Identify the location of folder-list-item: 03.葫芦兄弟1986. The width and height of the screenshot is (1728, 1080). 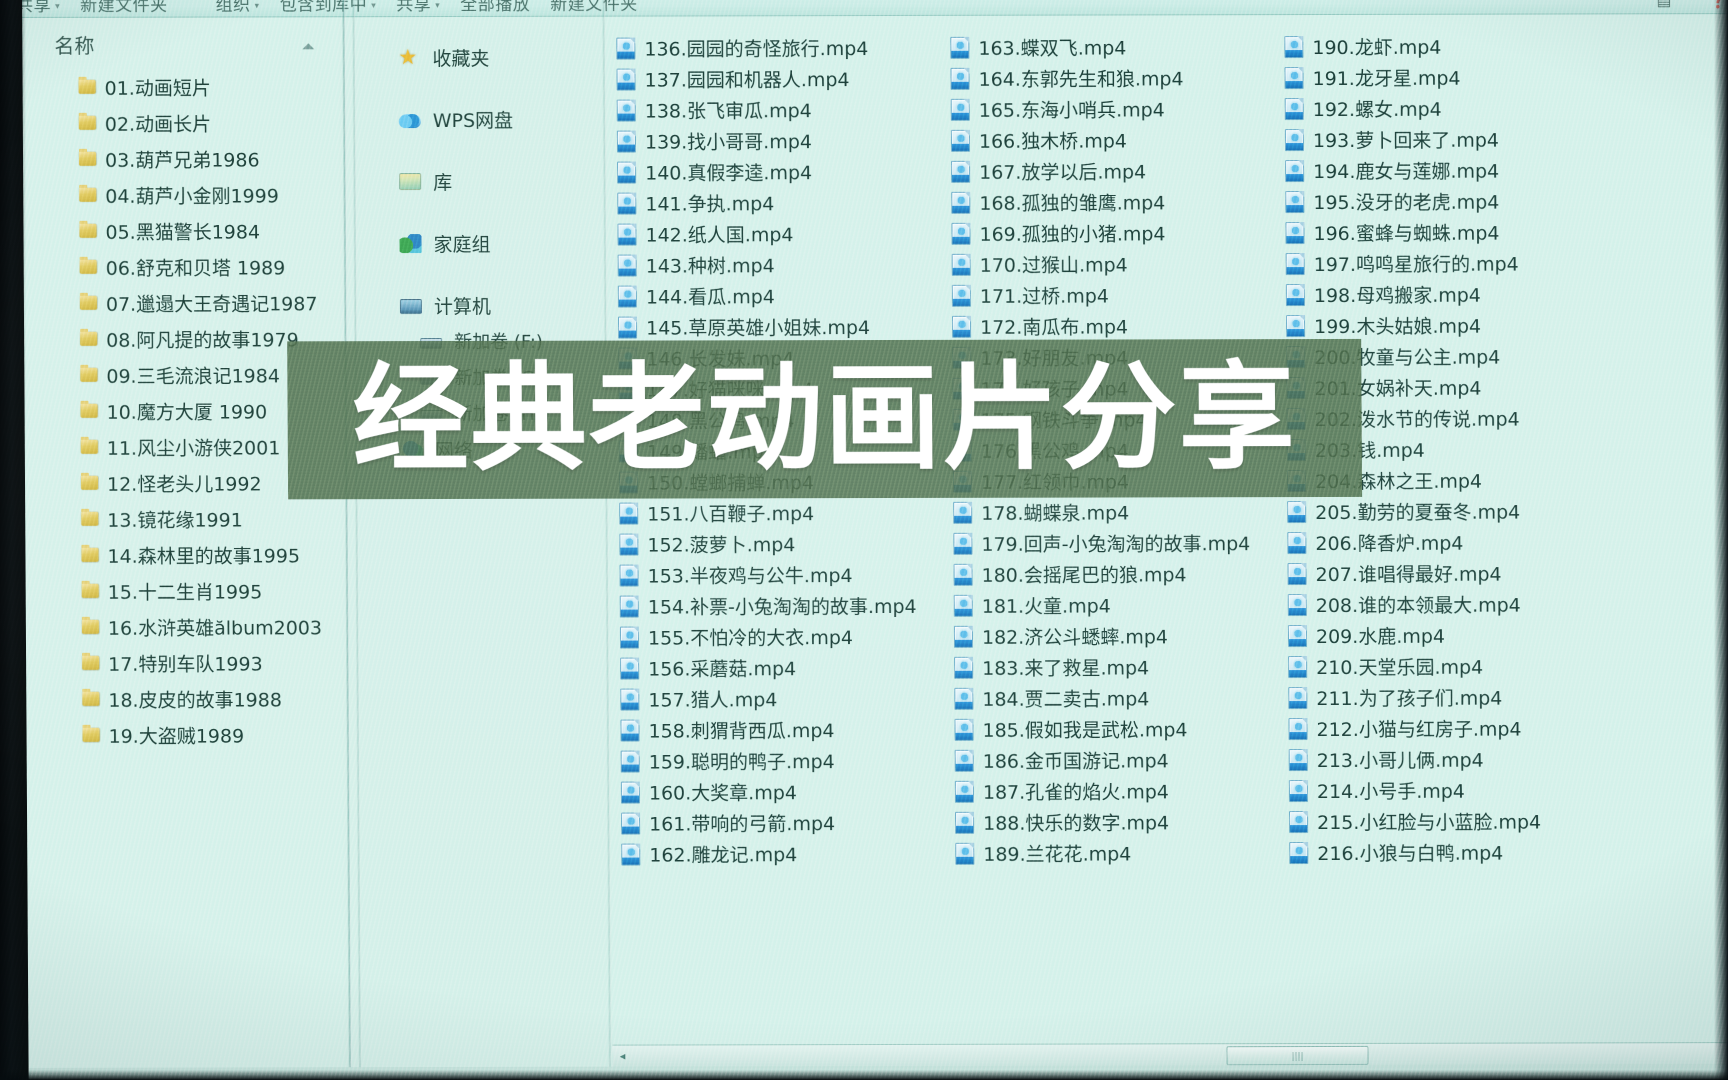
(180, 158).